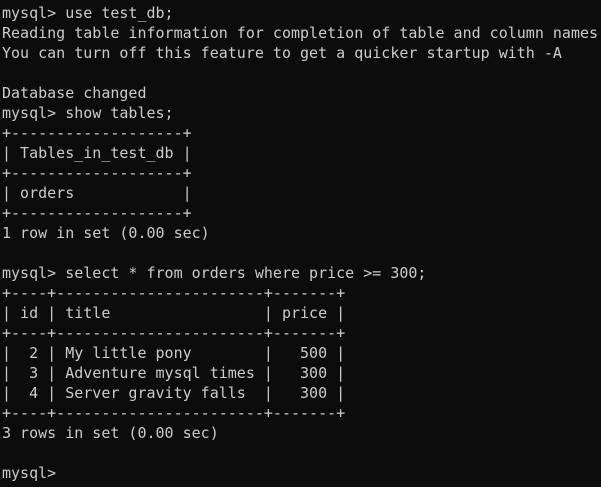  Describe the element at coordinates (88, 113) in the screenshot. I see `command-line-show-tables: mysql> show tables;` at that location.